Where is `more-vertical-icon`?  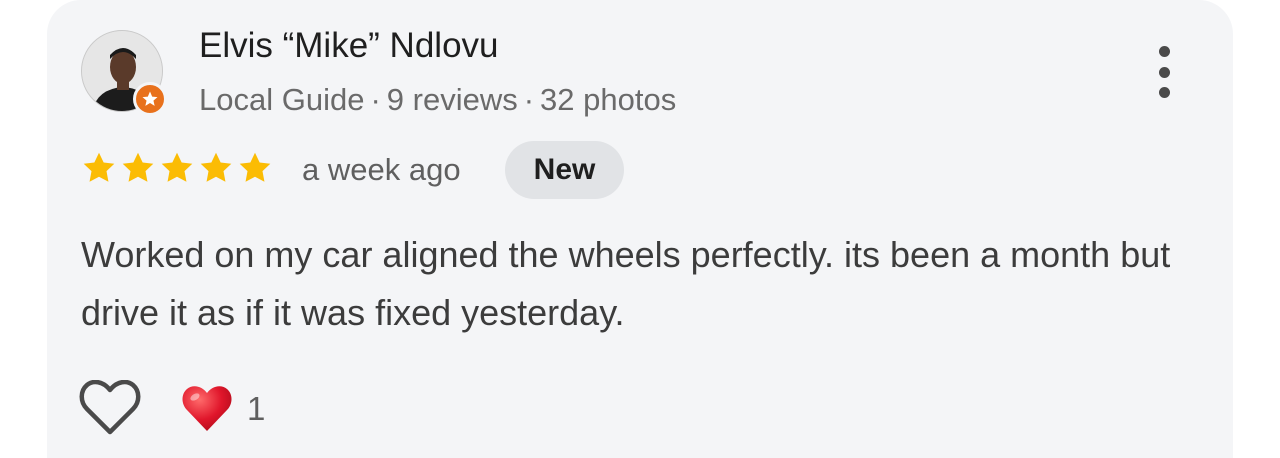 more-vertical-icon is located at coordinates (1164, 72).